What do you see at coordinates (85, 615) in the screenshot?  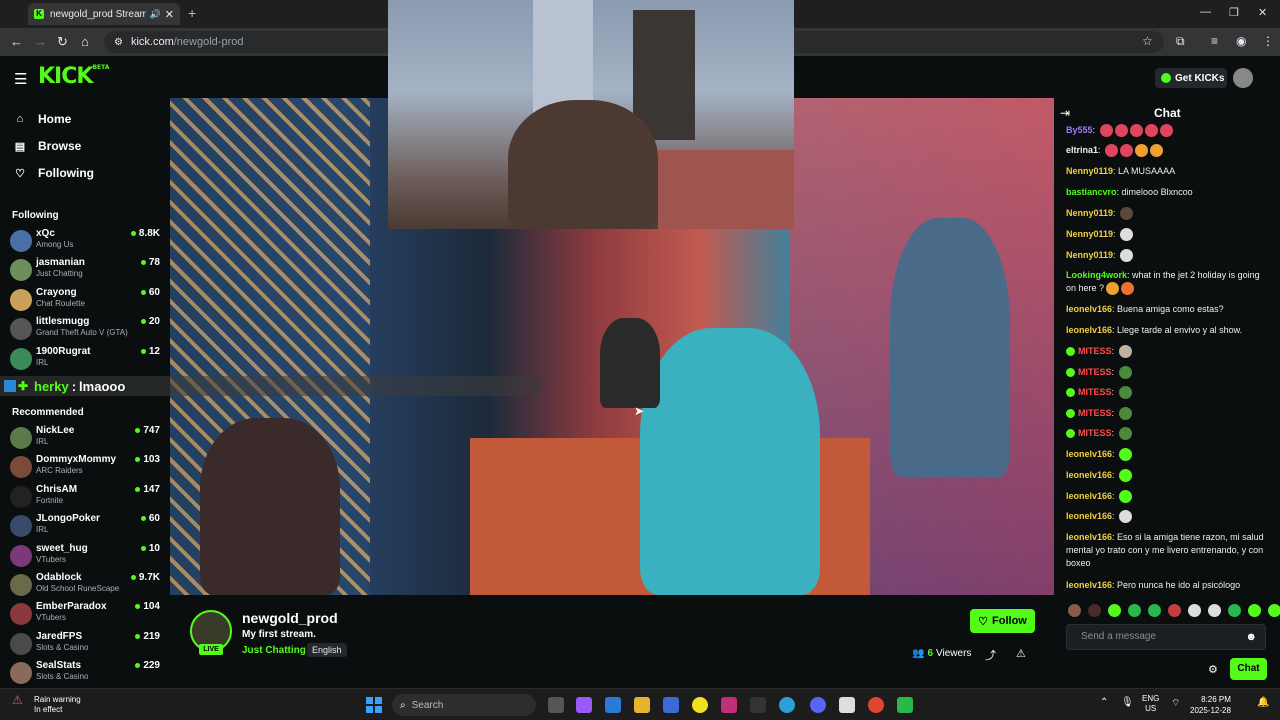 I see `sidebar-channel-emberparadox: EmberParadox VTubers 104` at bounding box center [85, 615].